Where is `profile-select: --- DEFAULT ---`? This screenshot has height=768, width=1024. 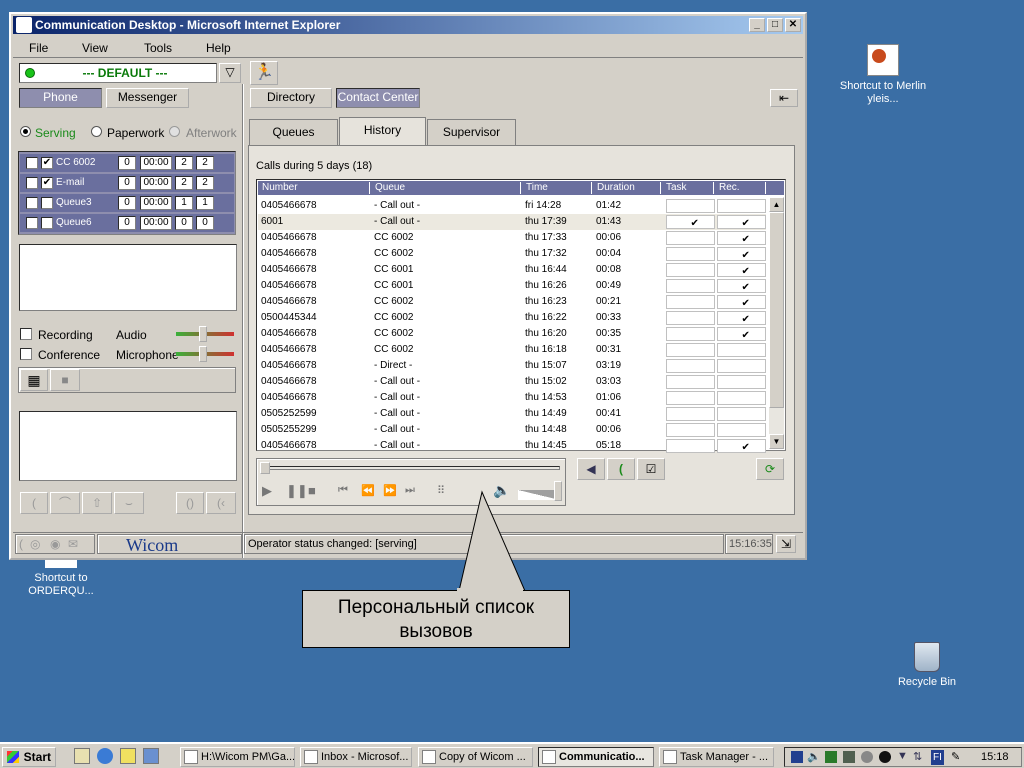 profile-select: --- DEFAULT --- is located at coordinates (118, 73).